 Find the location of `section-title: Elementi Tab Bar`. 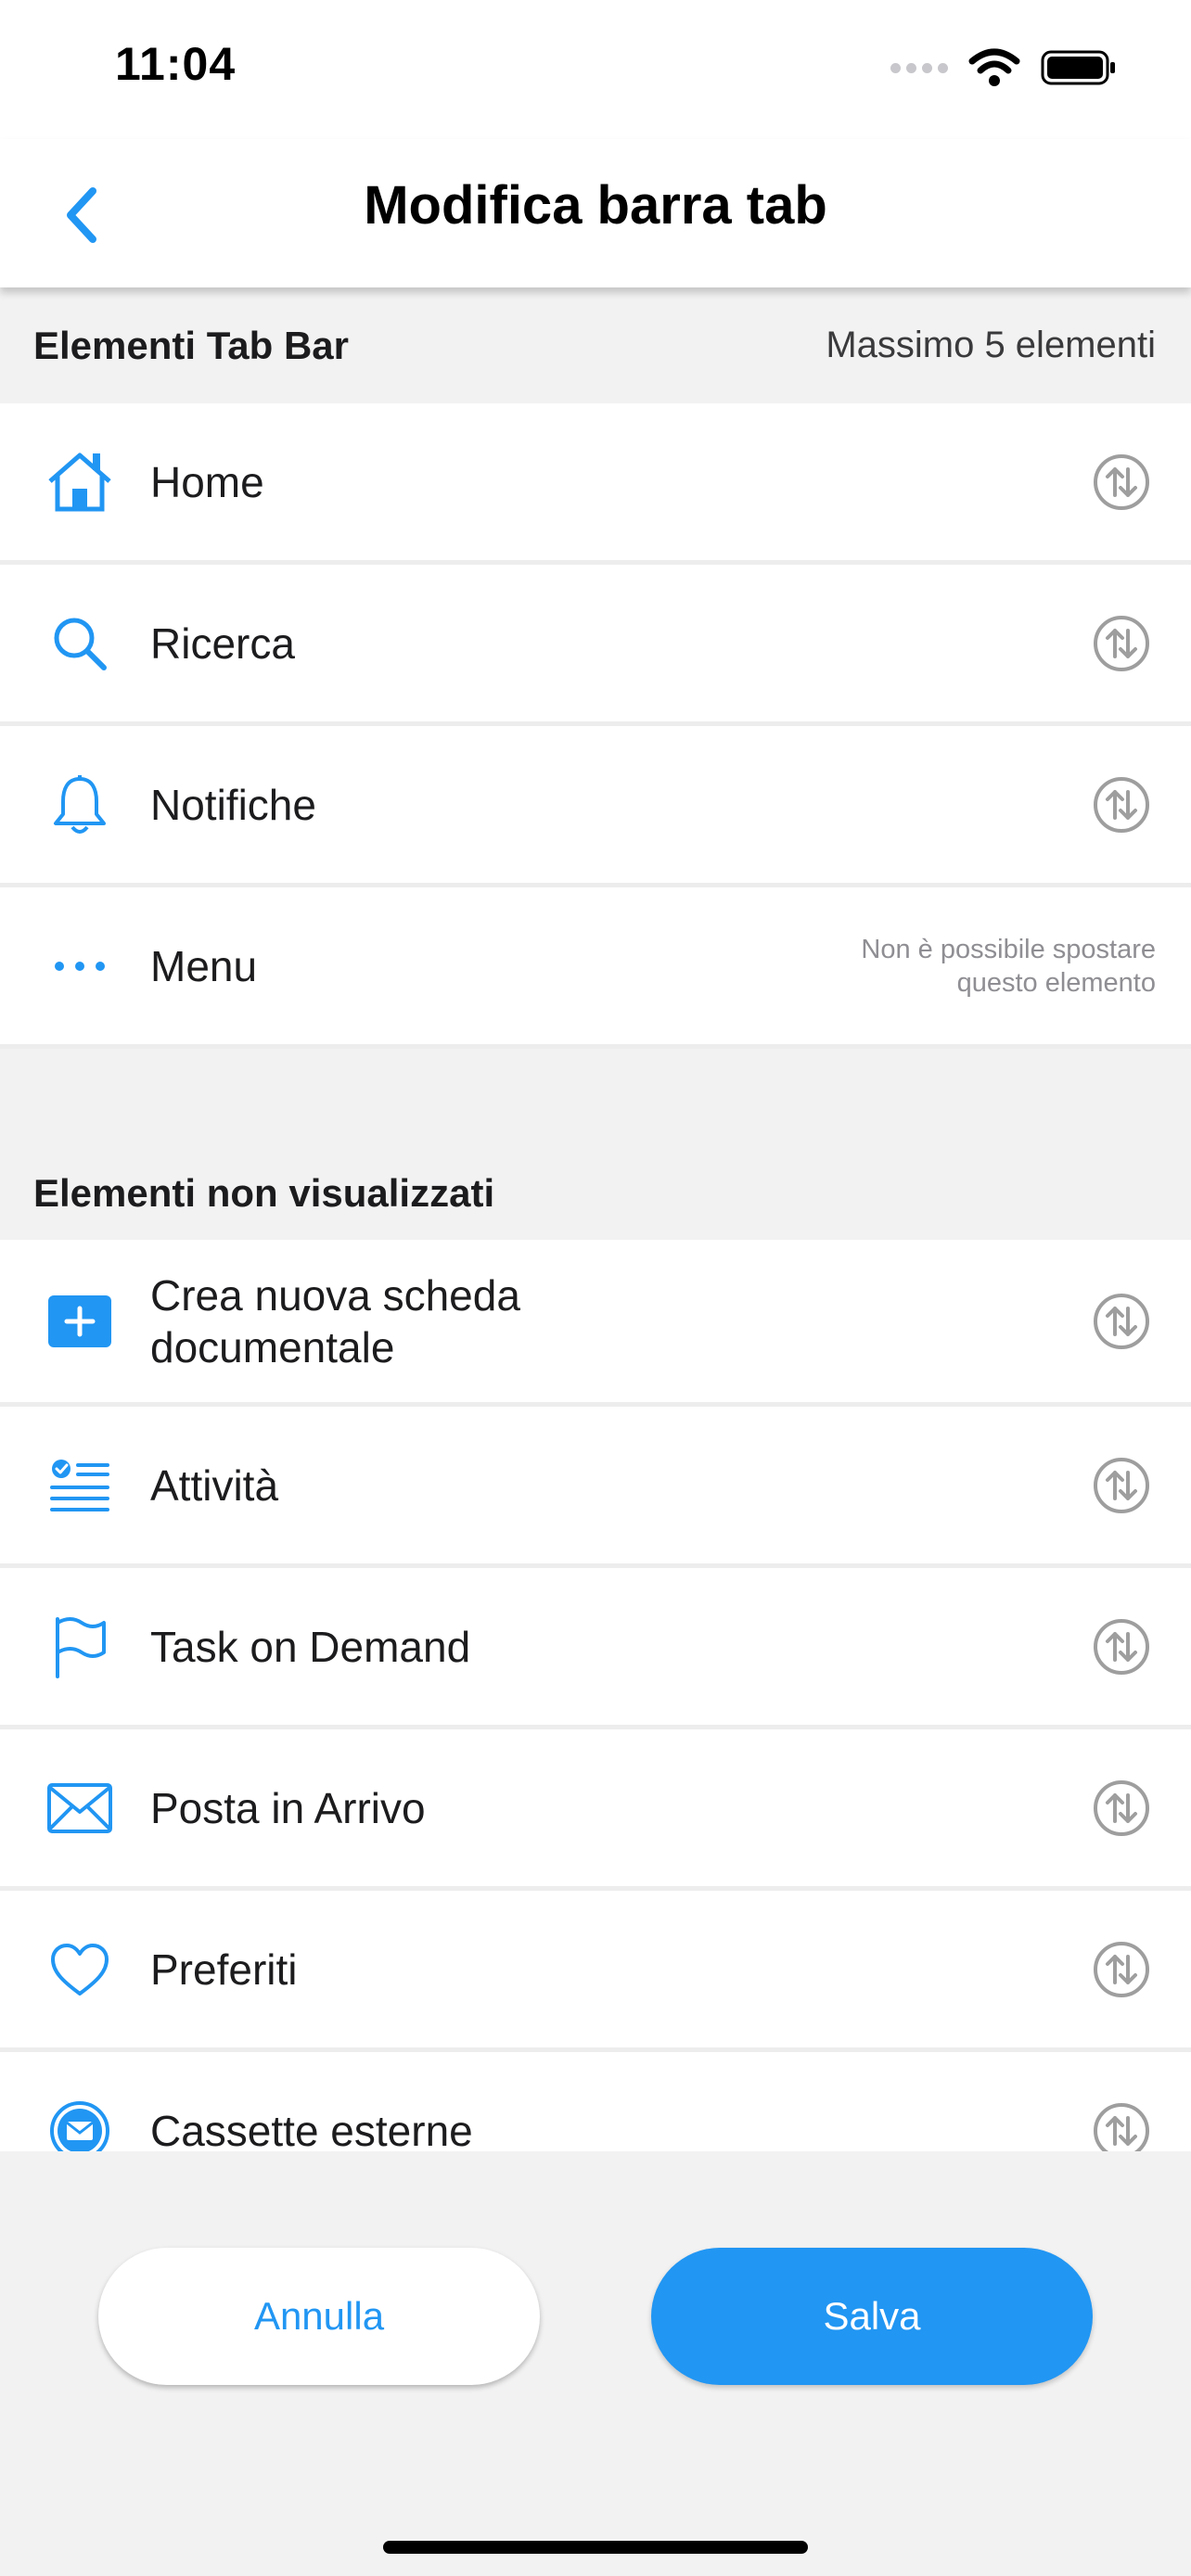

section-title: Elementi Tab Bar is located at coordinates (191, 345).